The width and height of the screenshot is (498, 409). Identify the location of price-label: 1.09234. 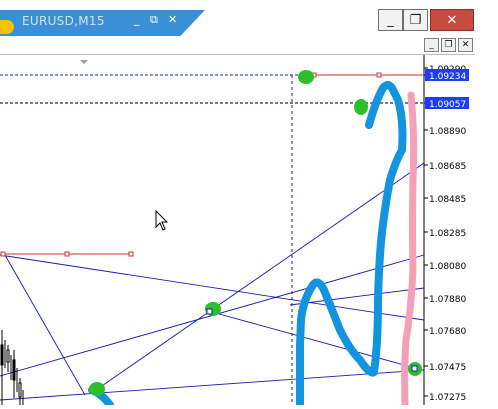
(447, 77).